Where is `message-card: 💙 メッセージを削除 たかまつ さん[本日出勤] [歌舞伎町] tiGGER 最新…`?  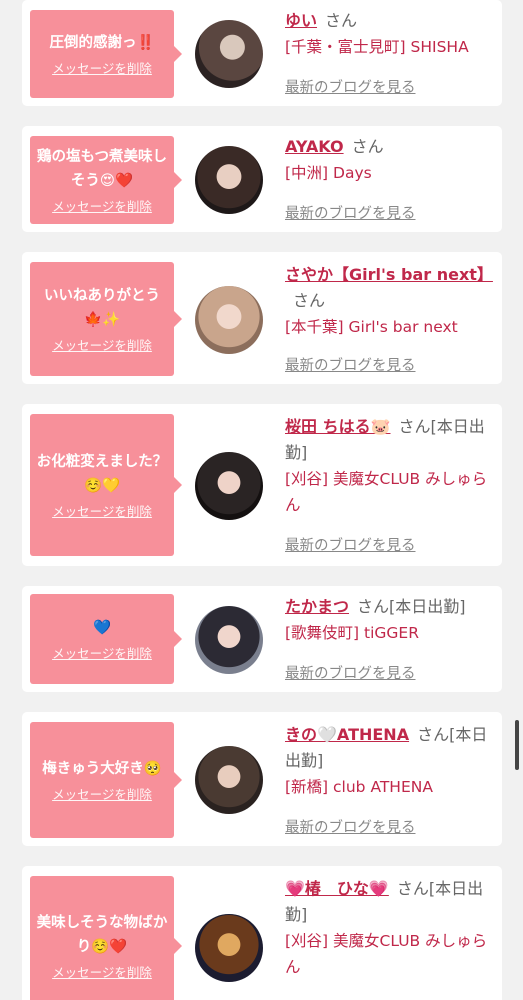 message-card: 💙 メッセージを削除 たかまつ さん[本日出勤] [歌舞伎町] tiGGER 最新… is located at coordinates (262, 639).